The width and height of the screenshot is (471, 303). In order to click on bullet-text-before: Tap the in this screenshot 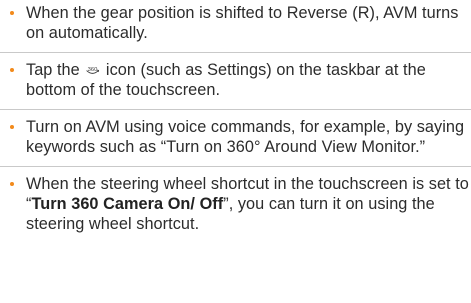, I will do `click(55, 70)`.